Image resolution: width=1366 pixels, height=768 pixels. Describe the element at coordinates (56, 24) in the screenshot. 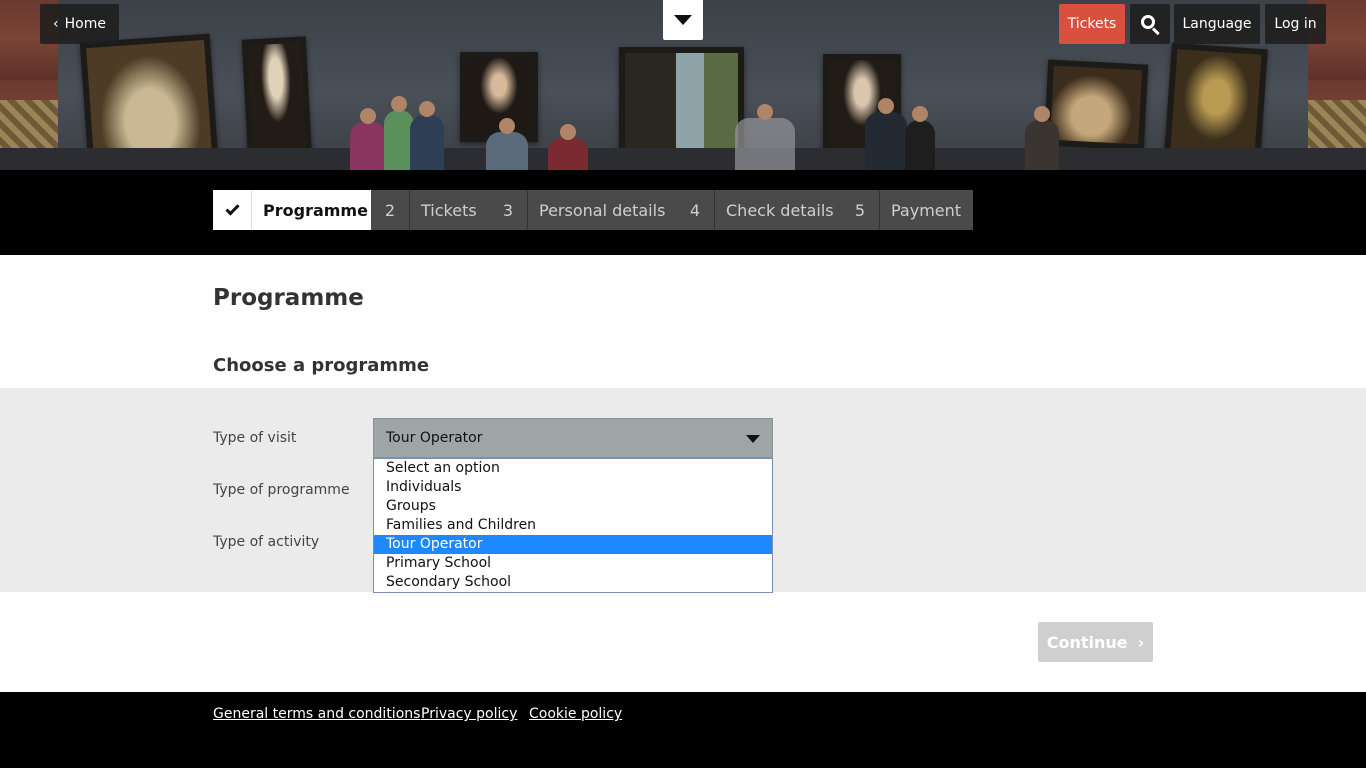

I see `chevron-left-icon: ‹` at that location.